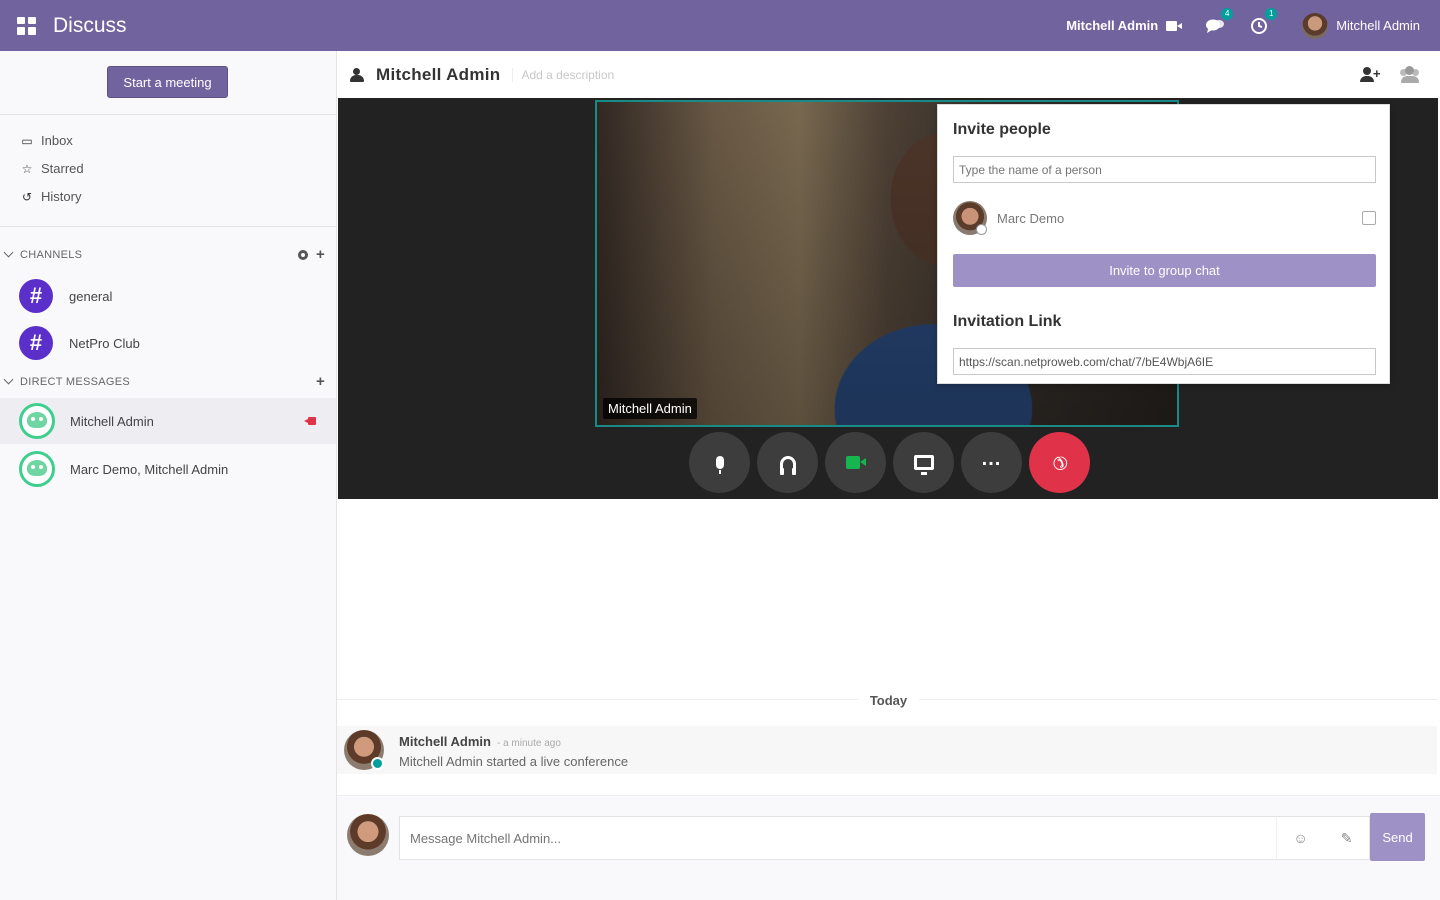 Image resolution: width=1440 pixels, height=900 pixels. I want to click on date-separator: Today, so click(888, 700).